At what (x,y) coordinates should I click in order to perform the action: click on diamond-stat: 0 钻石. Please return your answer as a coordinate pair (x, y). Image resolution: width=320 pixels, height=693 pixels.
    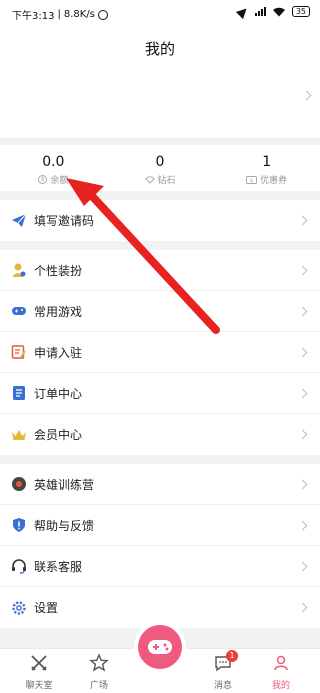
    Looking at the image, I should click on (160, 168).